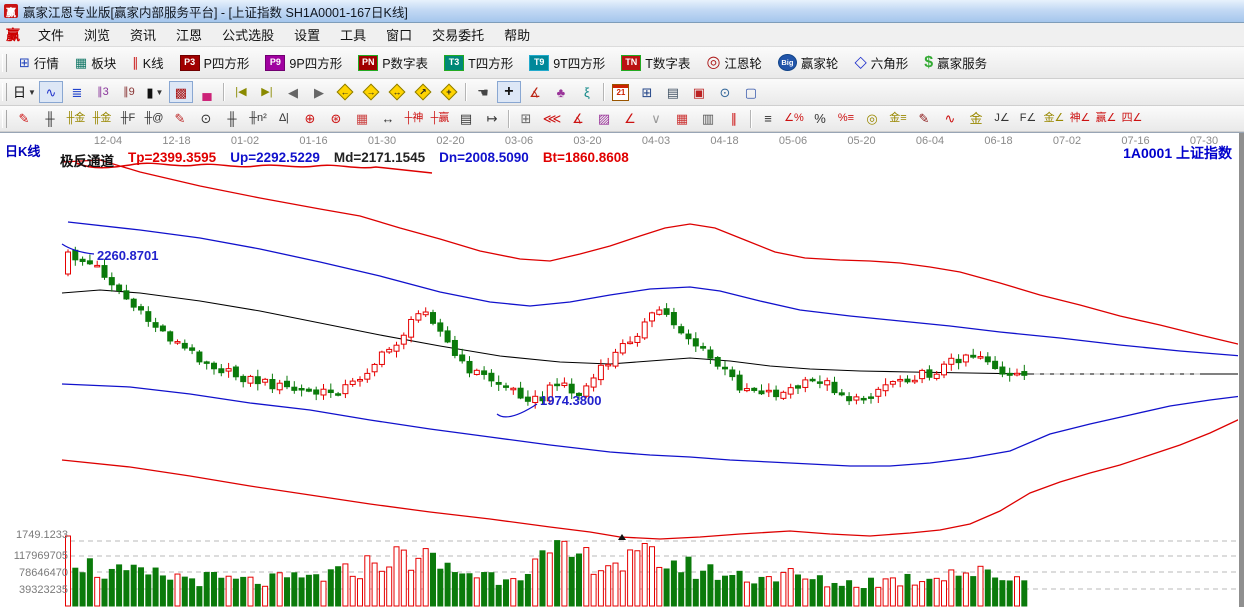 The width and height of the screenshot is (1244, 607). What do you see at coordinates (414, 119) in the screenshot?
I see `shen-grid-button: ┼神` at bounding box center [414, 119].